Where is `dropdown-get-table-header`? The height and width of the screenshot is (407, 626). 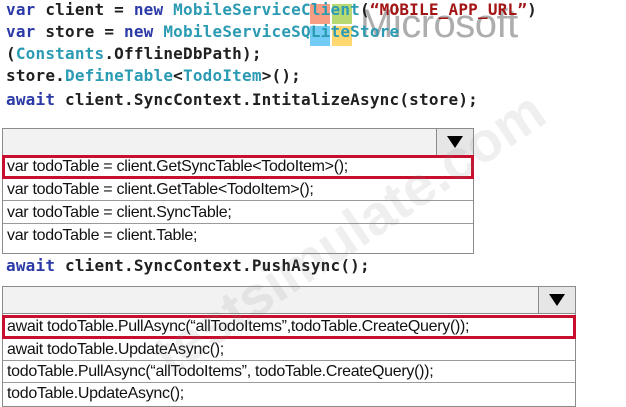
dropdown-get-table-header is located at coordinates (238, 142).